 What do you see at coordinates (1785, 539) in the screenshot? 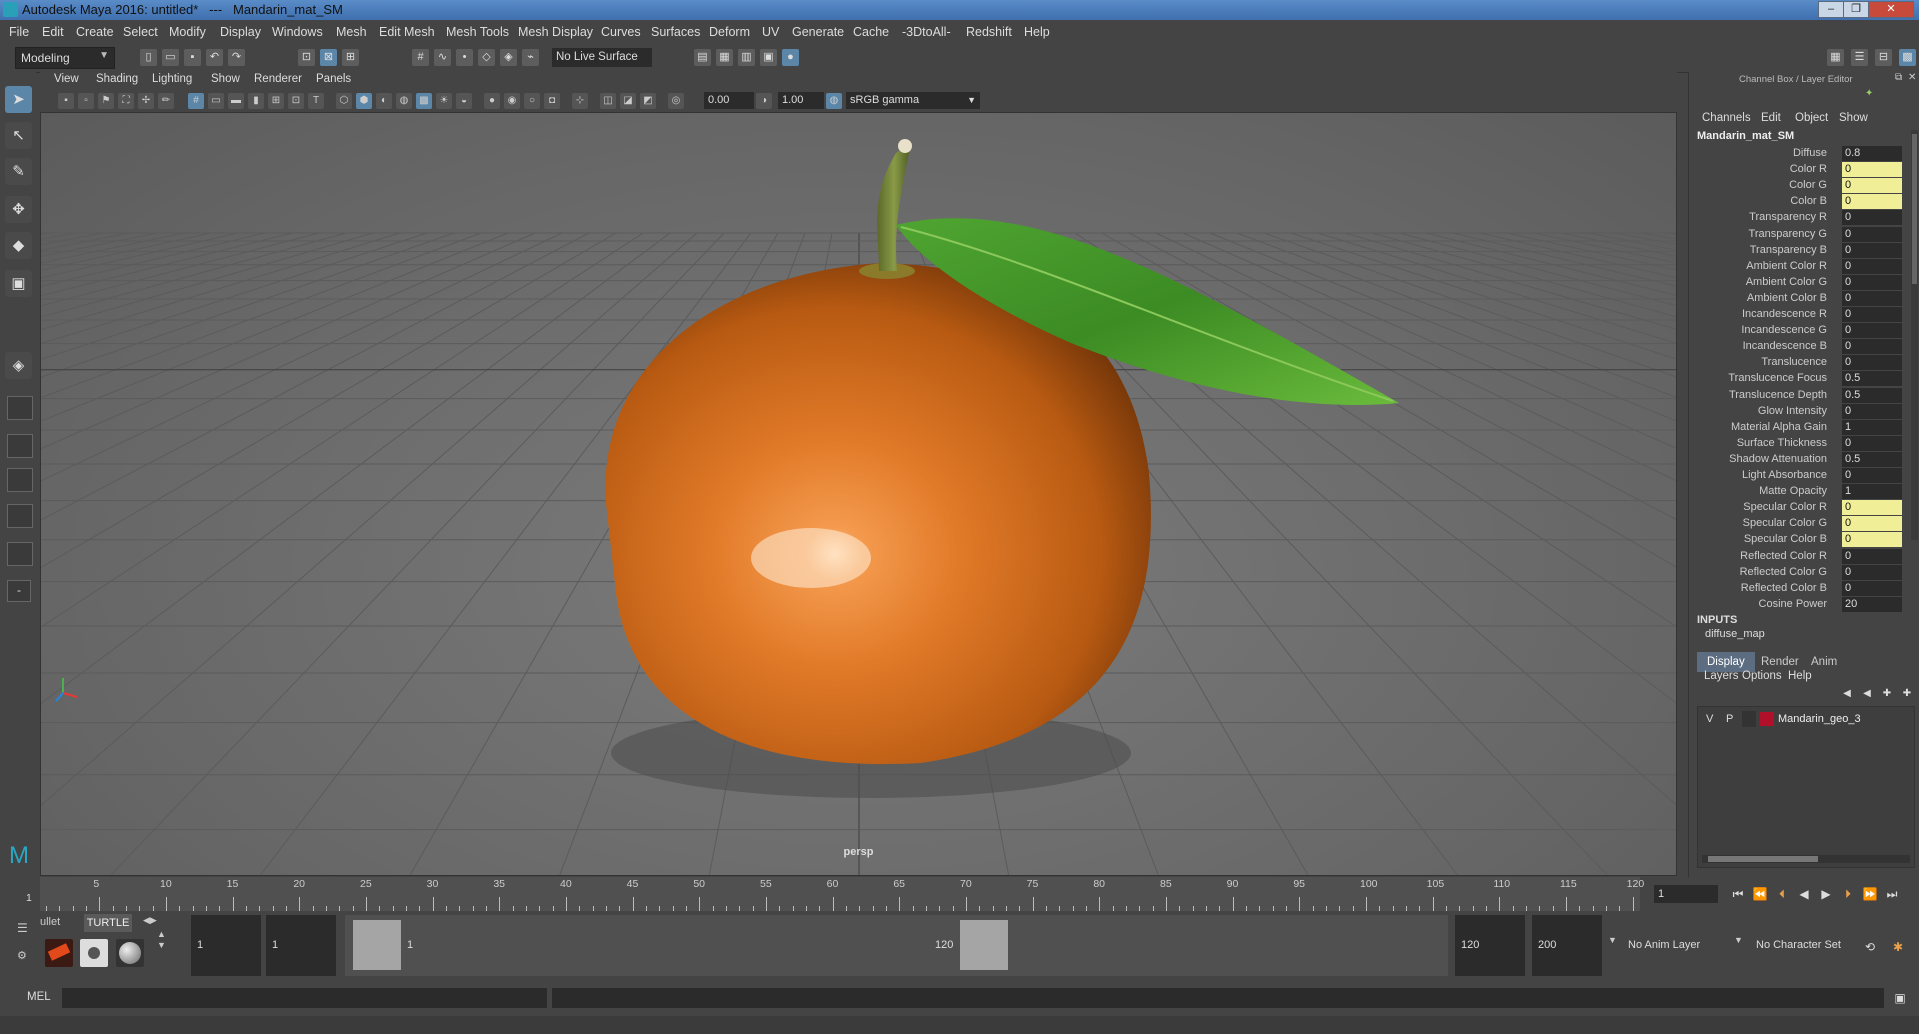
I see `attribute-label: Specular Color B` at bounding box center [1785, 539].